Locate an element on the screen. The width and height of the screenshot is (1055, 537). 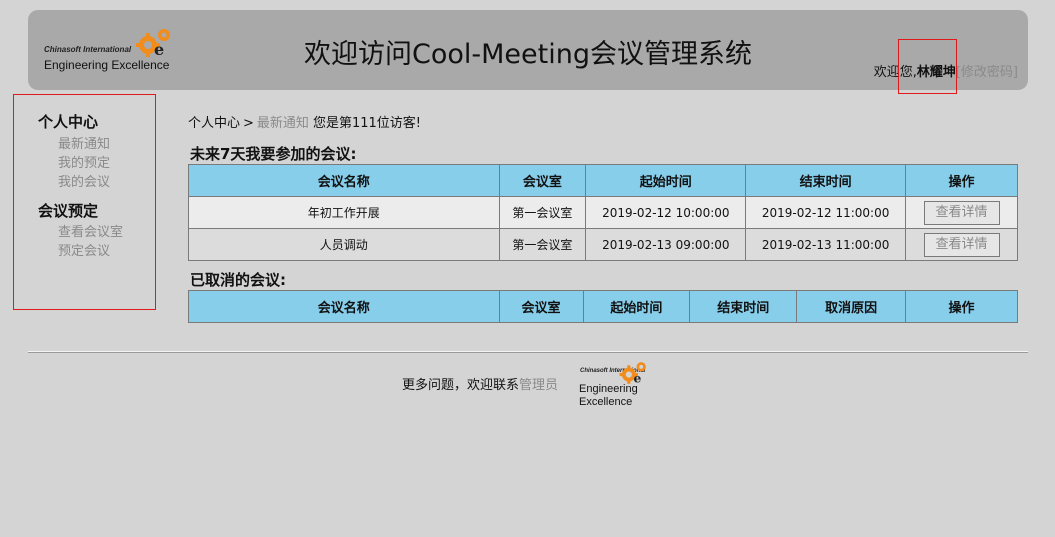
cell-start-time: 2019-02-13 09:00:00 is located at coordinates (666, 244).